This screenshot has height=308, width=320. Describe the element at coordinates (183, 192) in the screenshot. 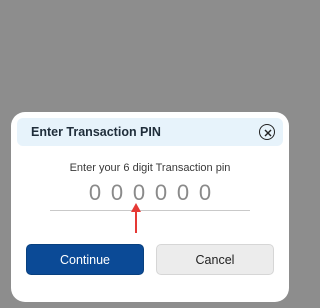

I see `pin-digit-5: 0` at that location.